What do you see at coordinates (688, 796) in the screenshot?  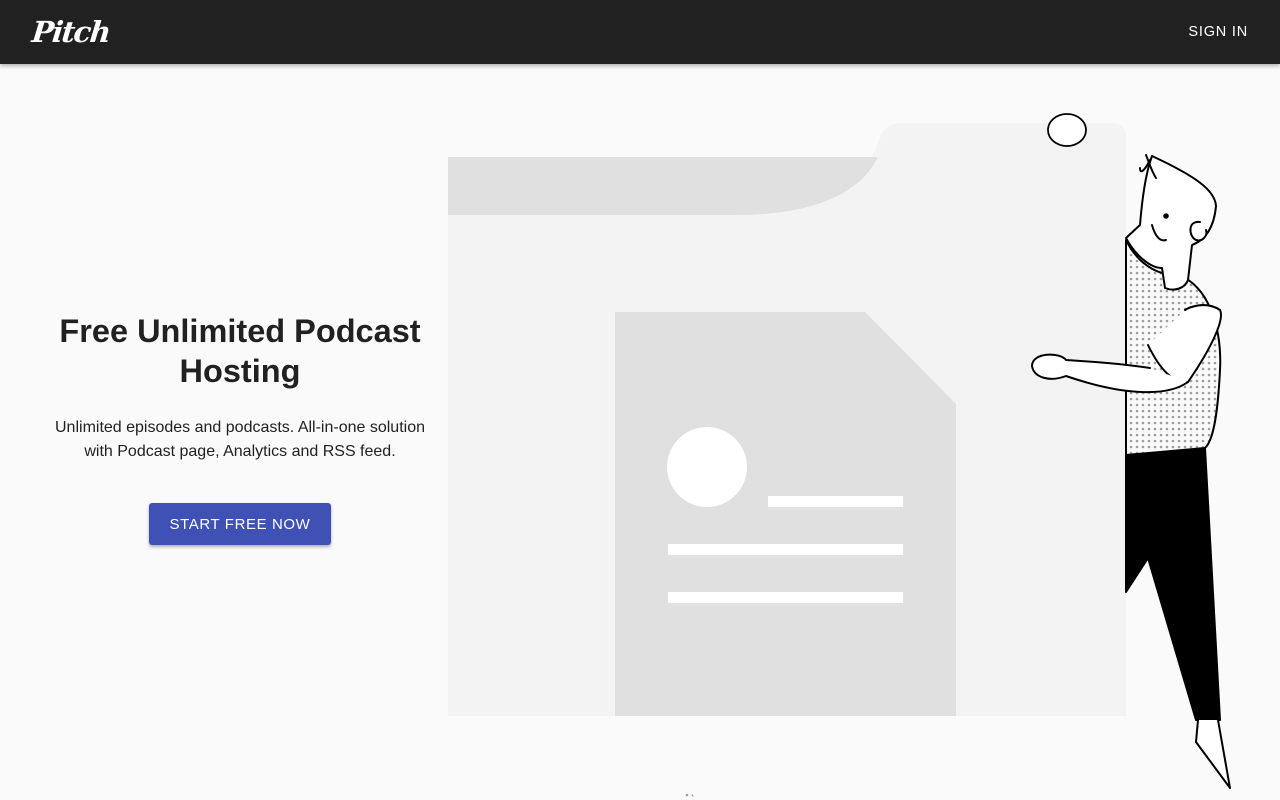 I see `decorative-dot-icon` at bounding box center [688, 796].